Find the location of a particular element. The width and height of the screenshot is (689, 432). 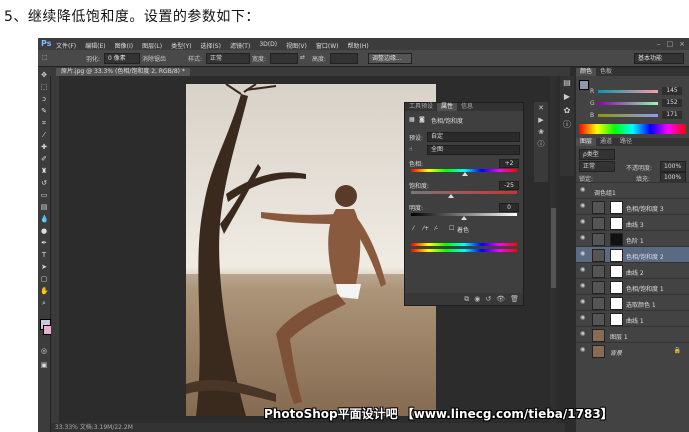

path-select-tool-icon: ➤ is located at coordinates (44, 267).